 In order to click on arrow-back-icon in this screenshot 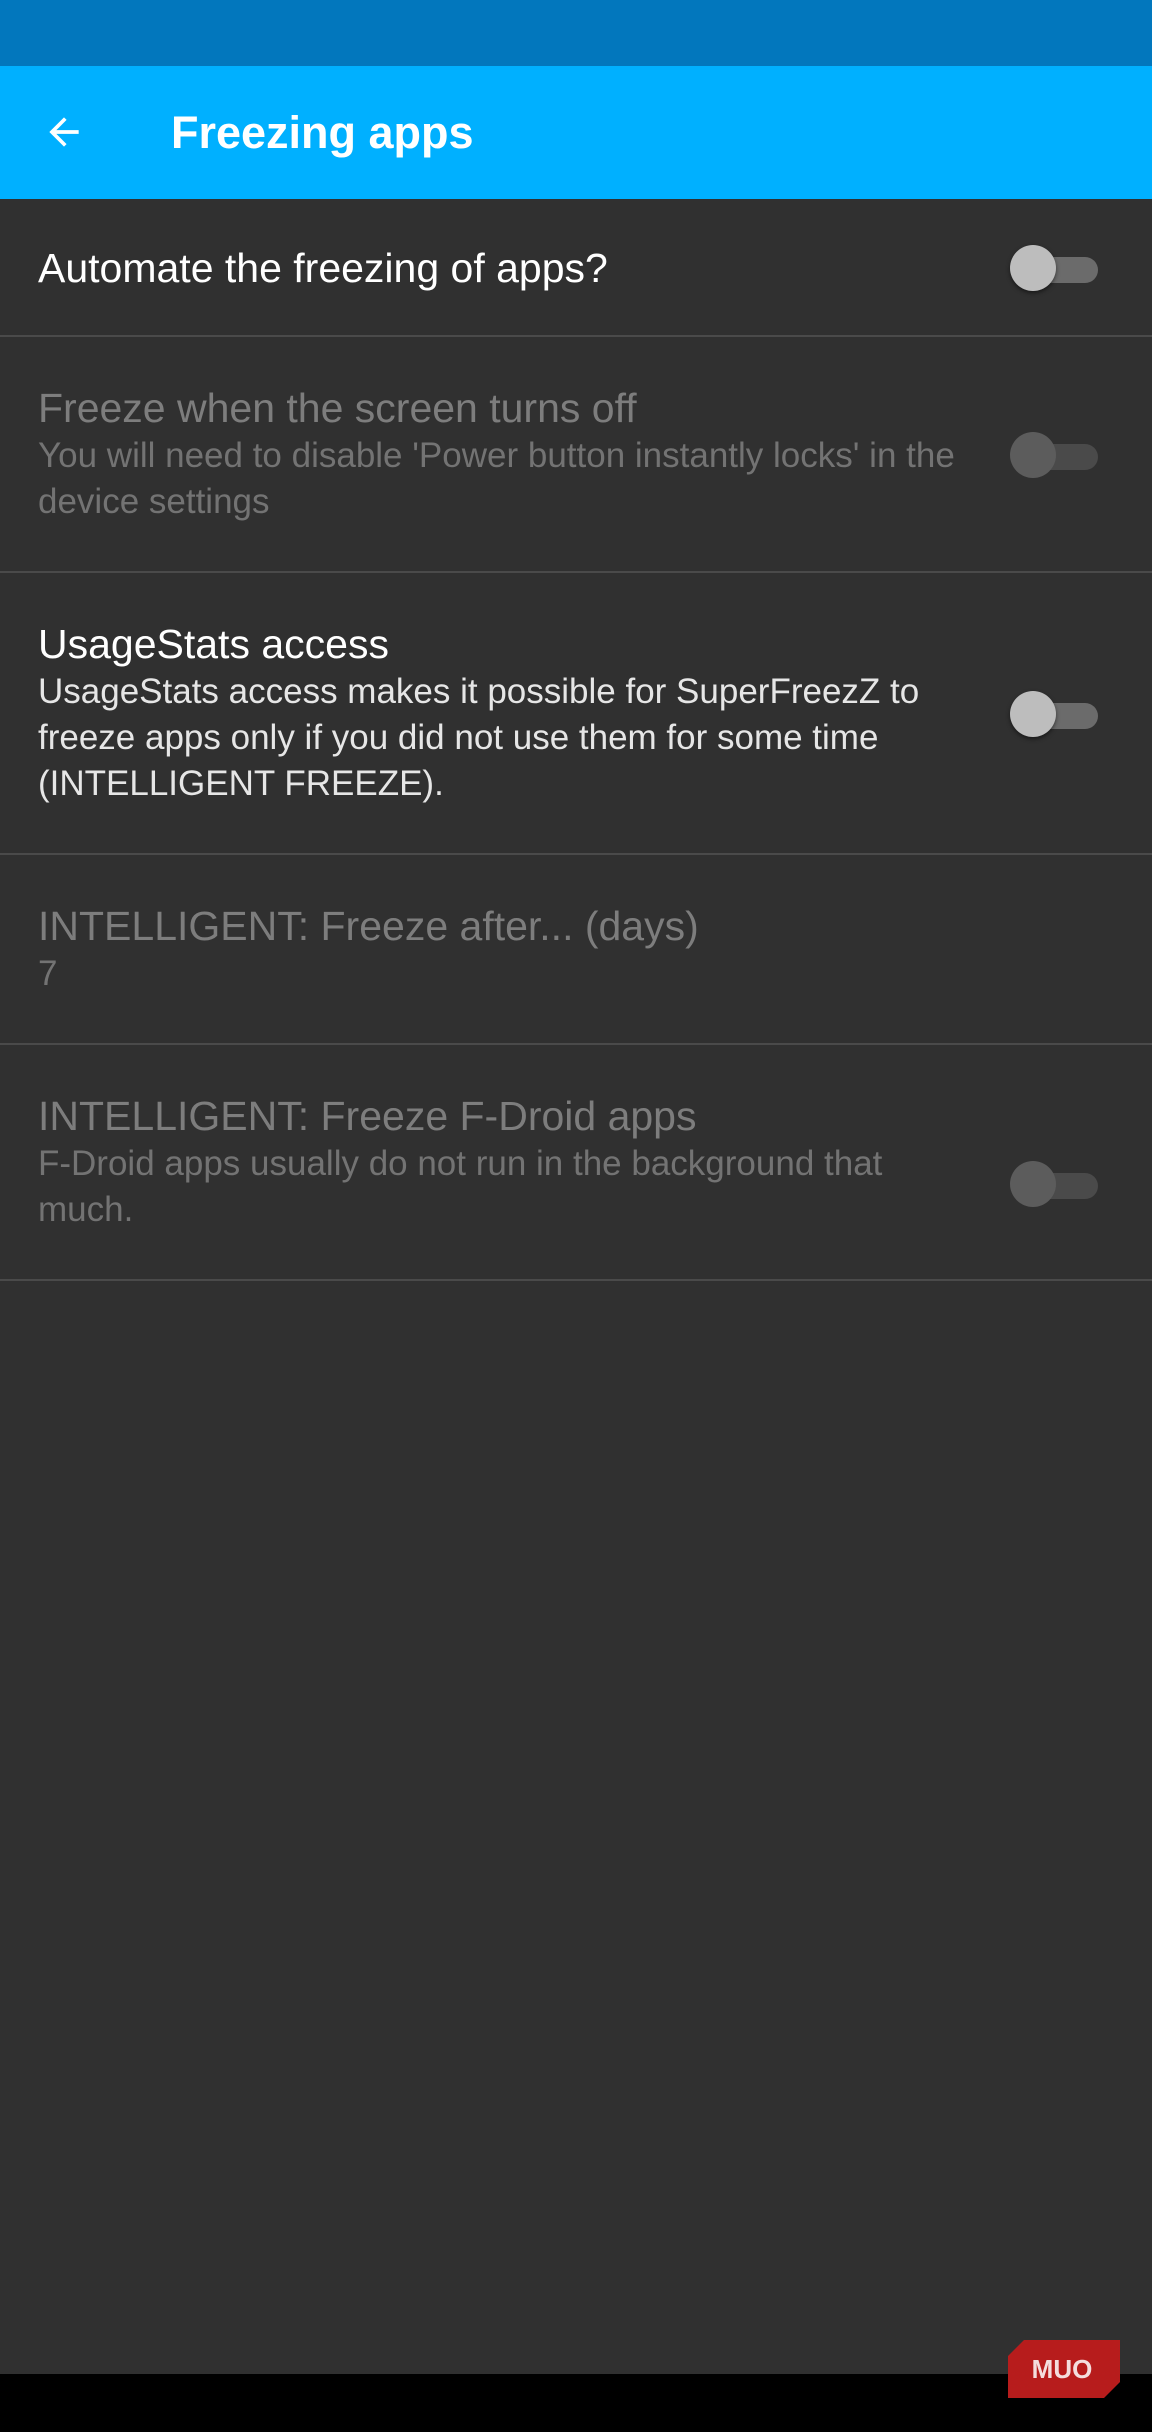, I will do `click(64, 132)`.